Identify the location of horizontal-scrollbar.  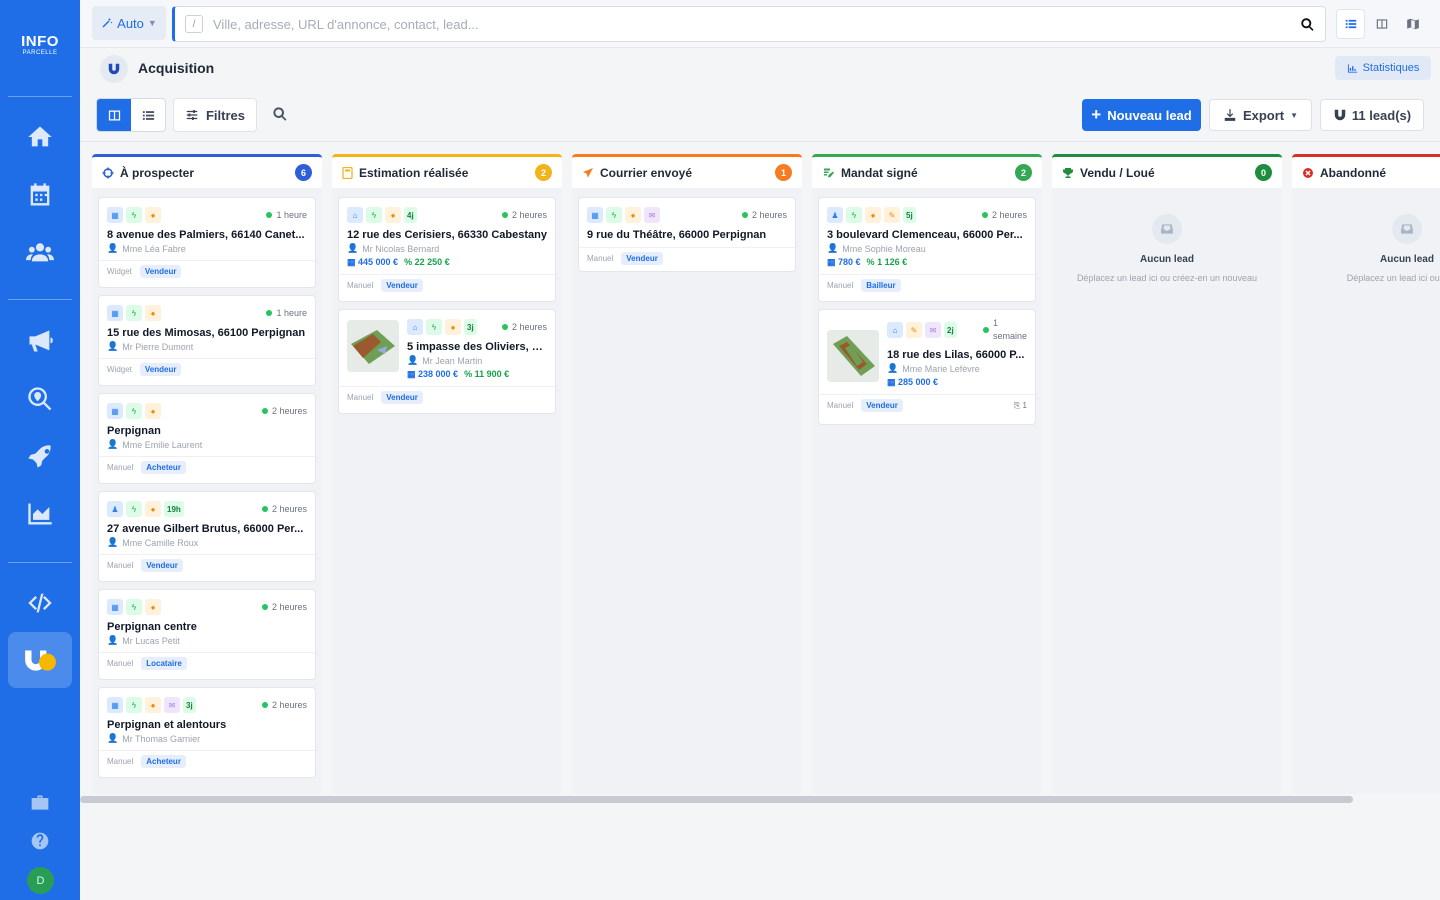
(716, 799).